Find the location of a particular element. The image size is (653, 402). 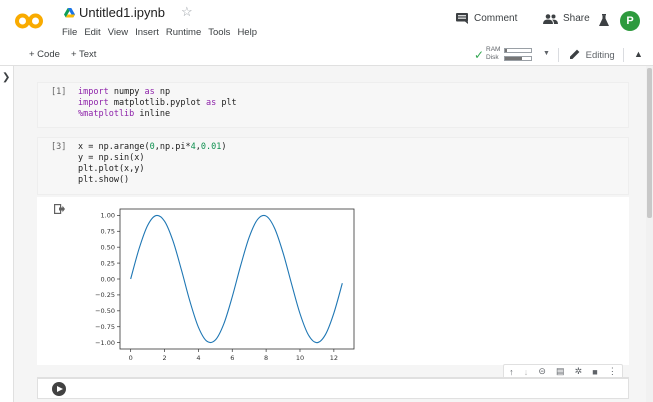

ram-bar is located at coordinates (518, 50).